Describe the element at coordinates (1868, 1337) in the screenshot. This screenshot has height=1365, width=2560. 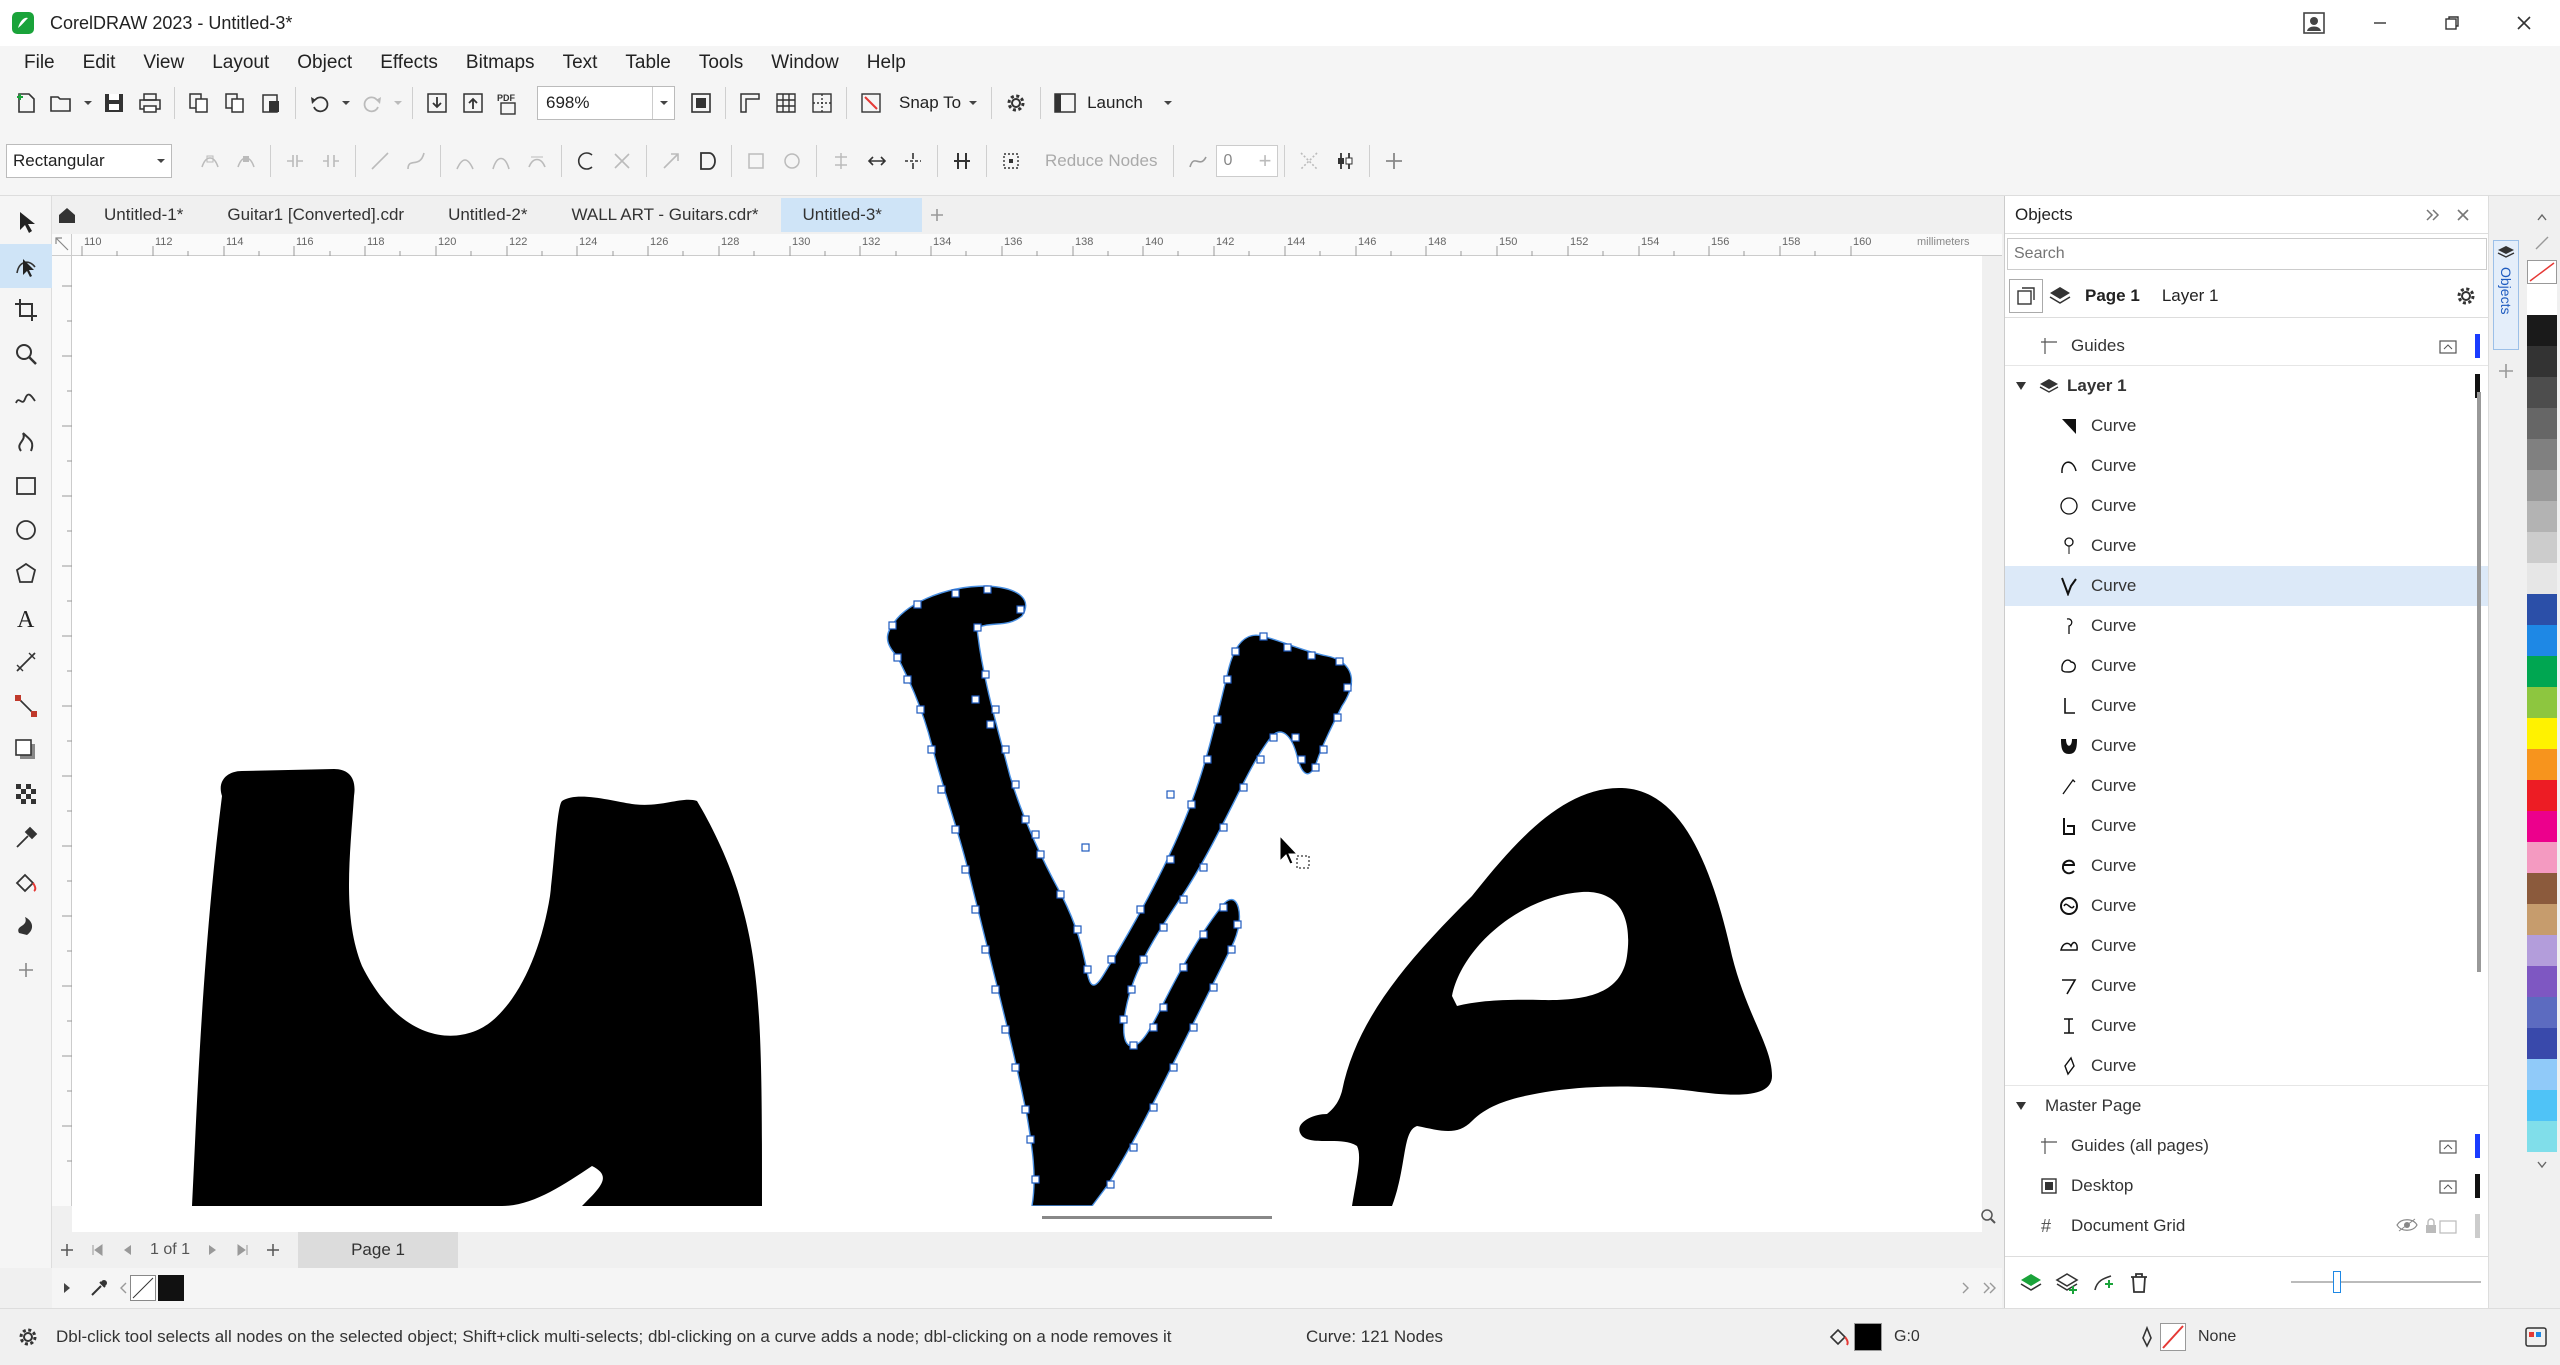
I see `fill-color-swatch` at that location.